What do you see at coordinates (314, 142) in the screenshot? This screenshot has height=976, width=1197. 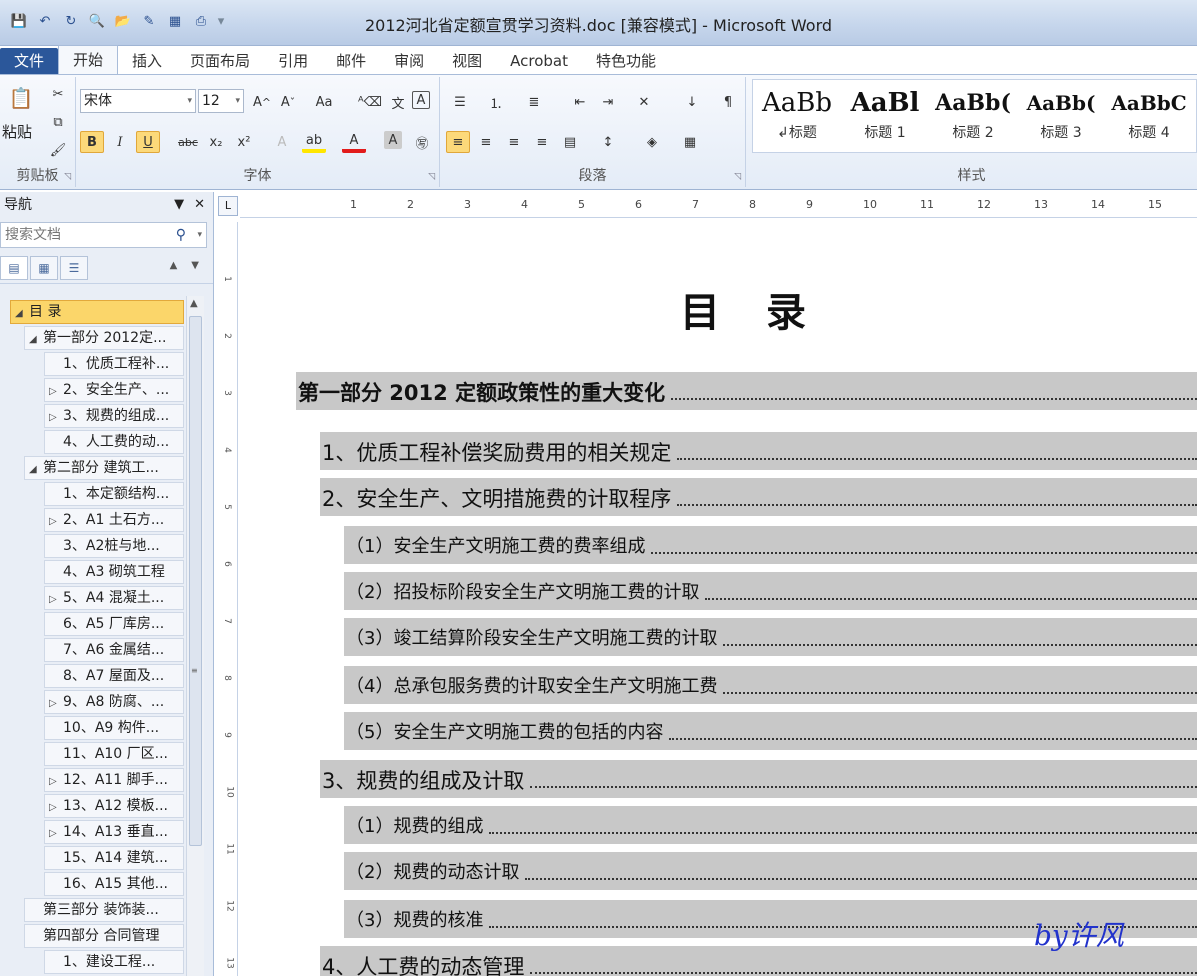 I see `highlight-icon: ab` at bounding box center [314, 142].